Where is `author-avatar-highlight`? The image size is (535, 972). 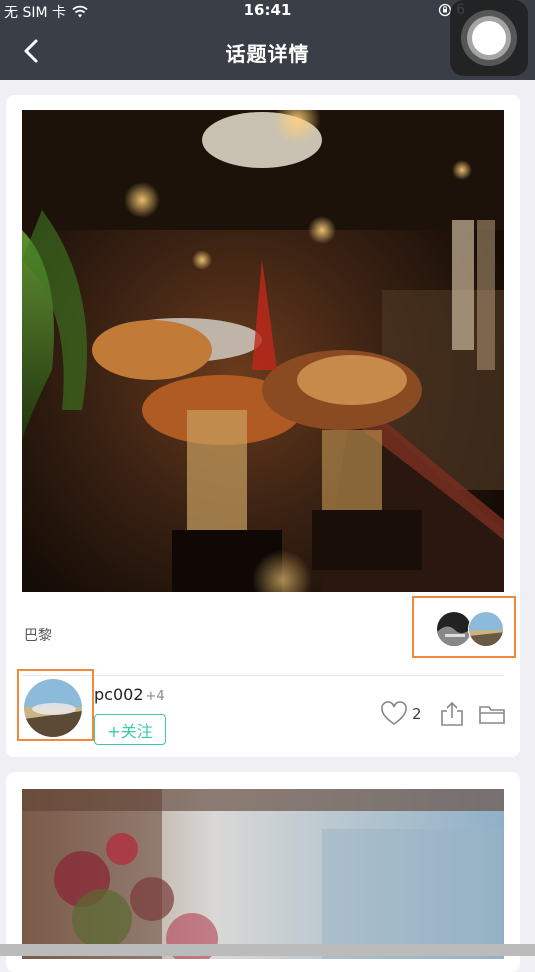
author-avatar-highlight is located at coordinates (55, 705).